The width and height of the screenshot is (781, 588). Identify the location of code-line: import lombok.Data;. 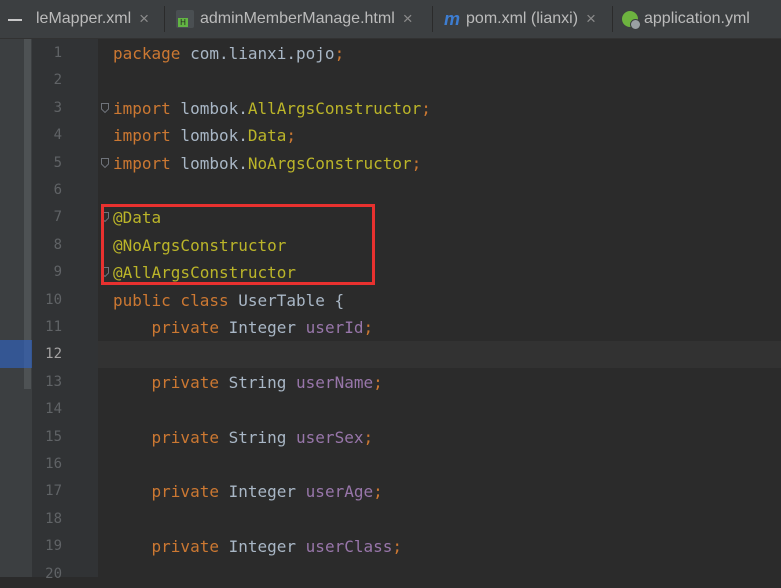
(204, 135).